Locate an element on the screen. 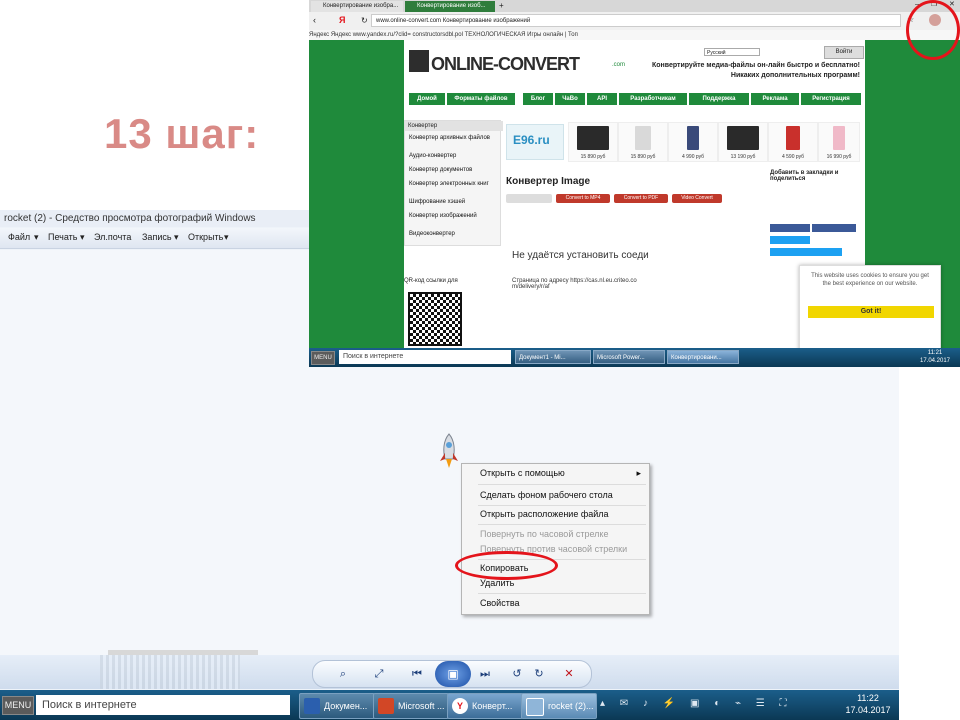 The image size is (960, 720). tagline-2: Никаких дополнительных программ! is located at coordinates (795, 75).